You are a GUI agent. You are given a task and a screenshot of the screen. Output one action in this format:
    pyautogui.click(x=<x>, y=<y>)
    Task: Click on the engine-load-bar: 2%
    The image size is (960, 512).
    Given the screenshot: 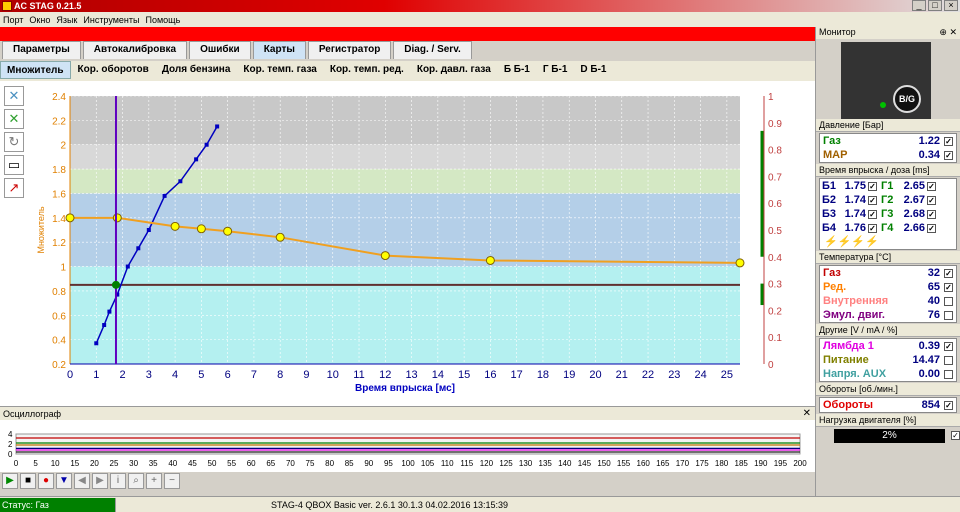 What is the action you would take?
    pyautogui.click(x=890, y=436)
    